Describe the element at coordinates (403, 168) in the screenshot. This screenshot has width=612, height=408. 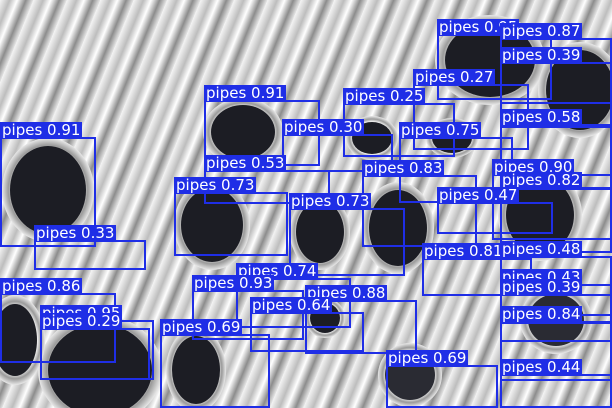
I see `detection-label: pipes 0.83` at that location.